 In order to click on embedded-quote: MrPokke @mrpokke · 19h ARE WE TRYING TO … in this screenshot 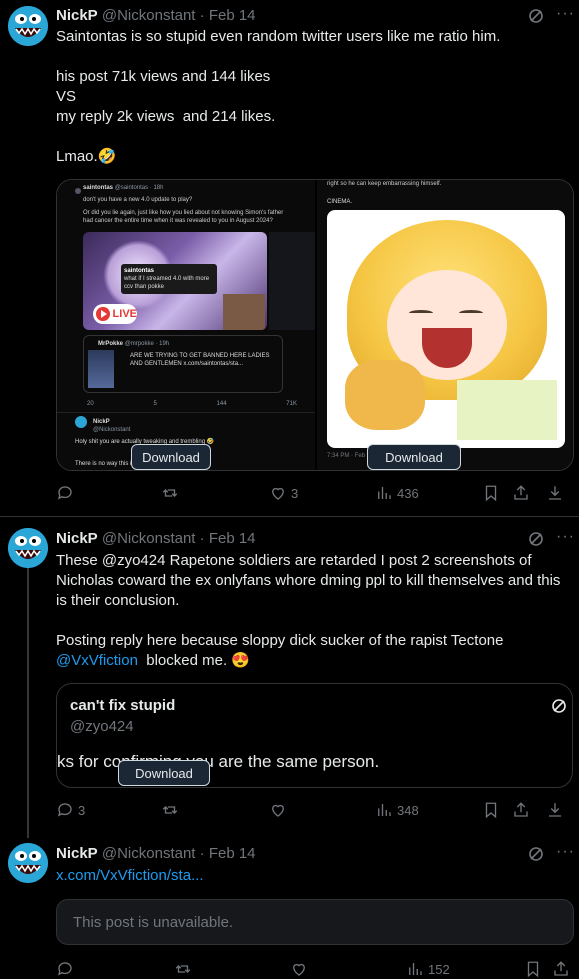, I will do `click(183, 364)`.